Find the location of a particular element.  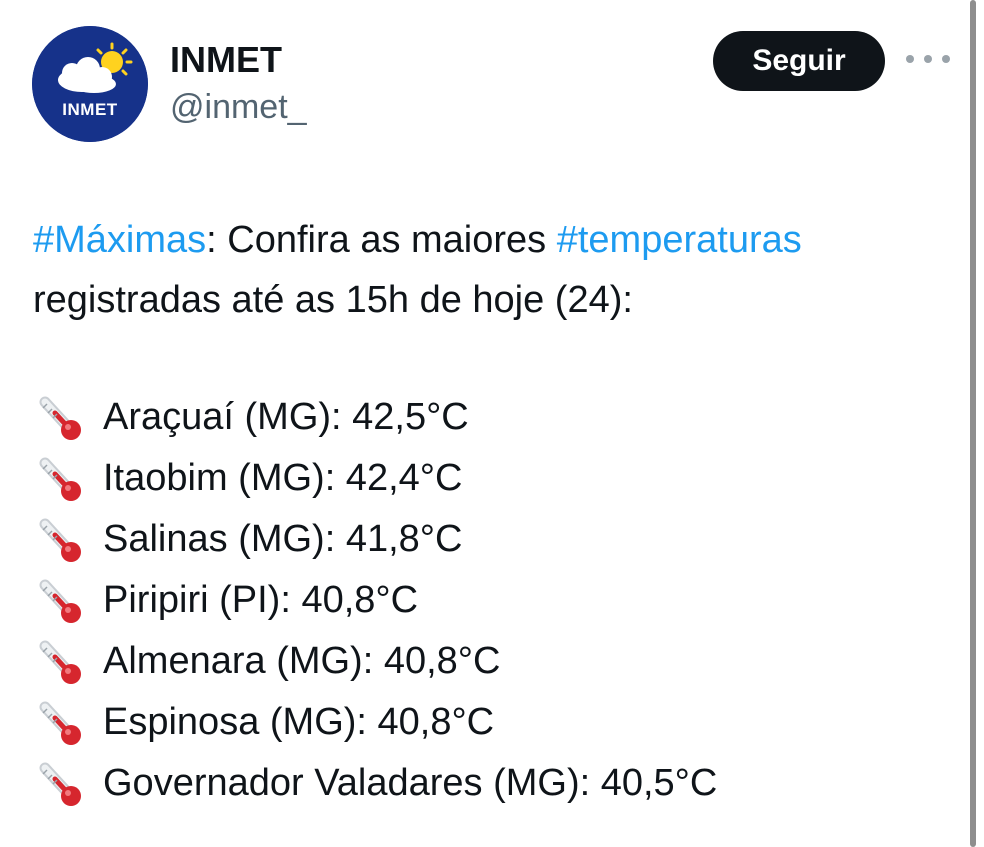

scrollbar is located at coordinates (973, 423).